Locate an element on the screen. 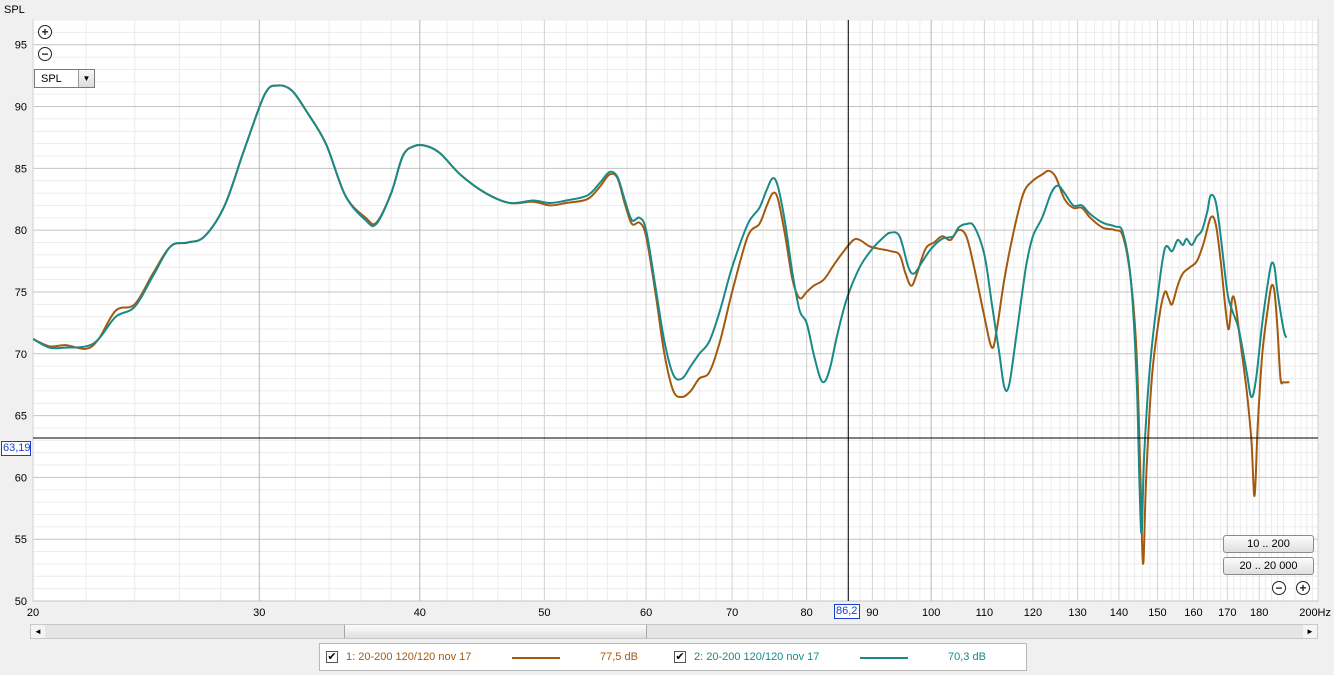 This screenshot has width=1334, height=675. legend-1-label: 1: 20-200 120/120 nov 17 is located at coordinates (409, 657).